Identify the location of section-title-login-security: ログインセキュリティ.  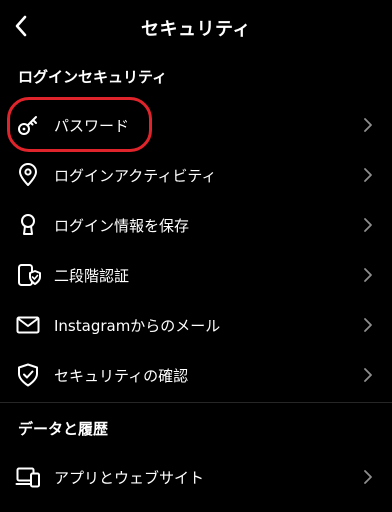
(93, 77).